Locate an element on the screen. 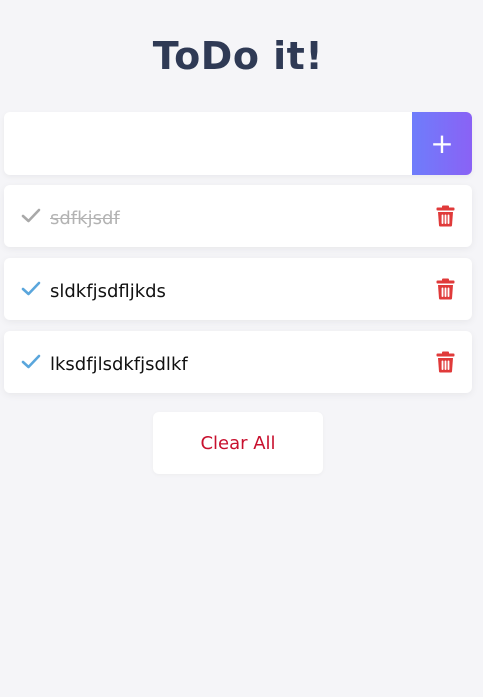 The height and width of the screenshot is (697, 483). todo-item-text: sldkfjsdfljkds is located at coordinates (108, 291).